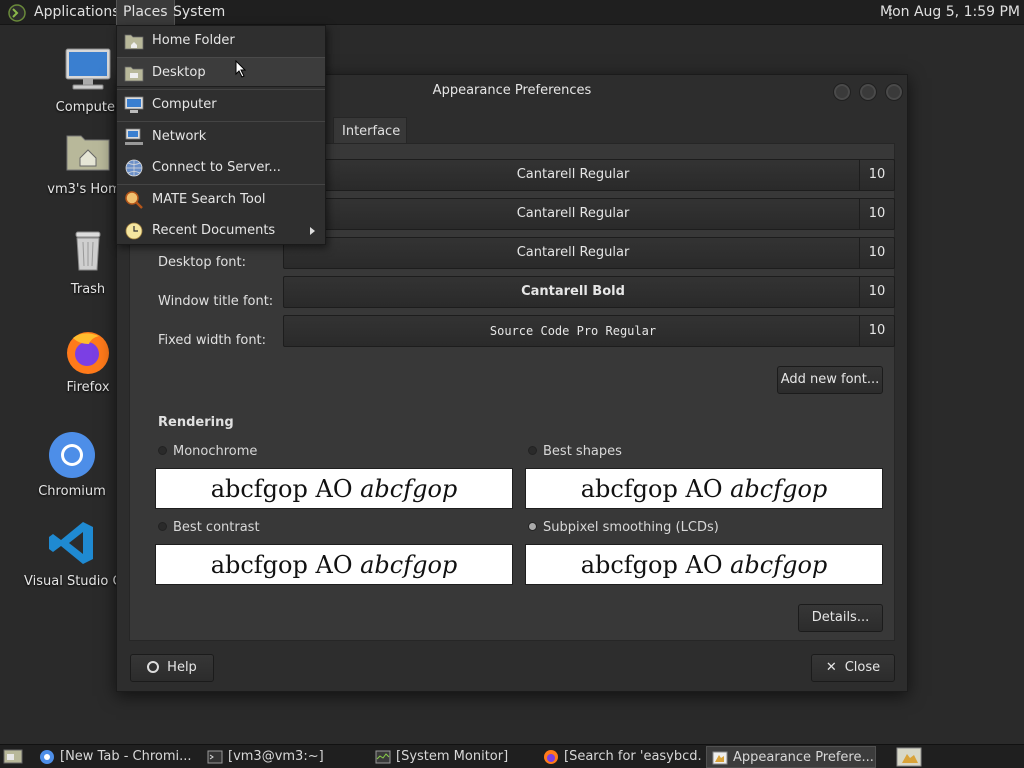  I want to click on radio-label: Subpixel smoothing (LCDs), so click(631, 527).